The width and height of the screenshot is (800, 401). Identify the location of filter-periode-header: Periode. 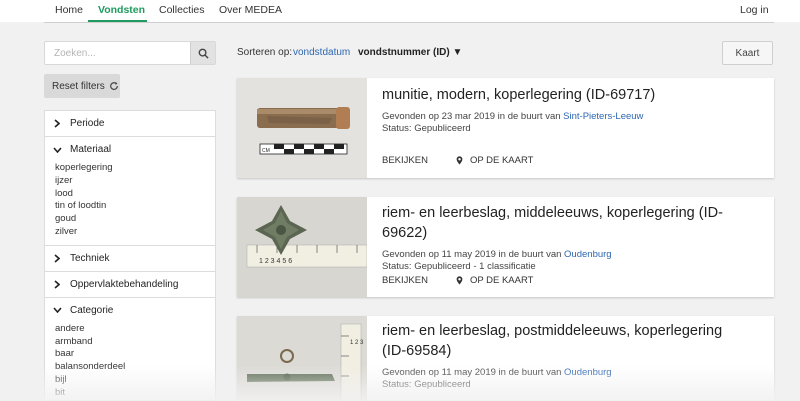
(130, 123).